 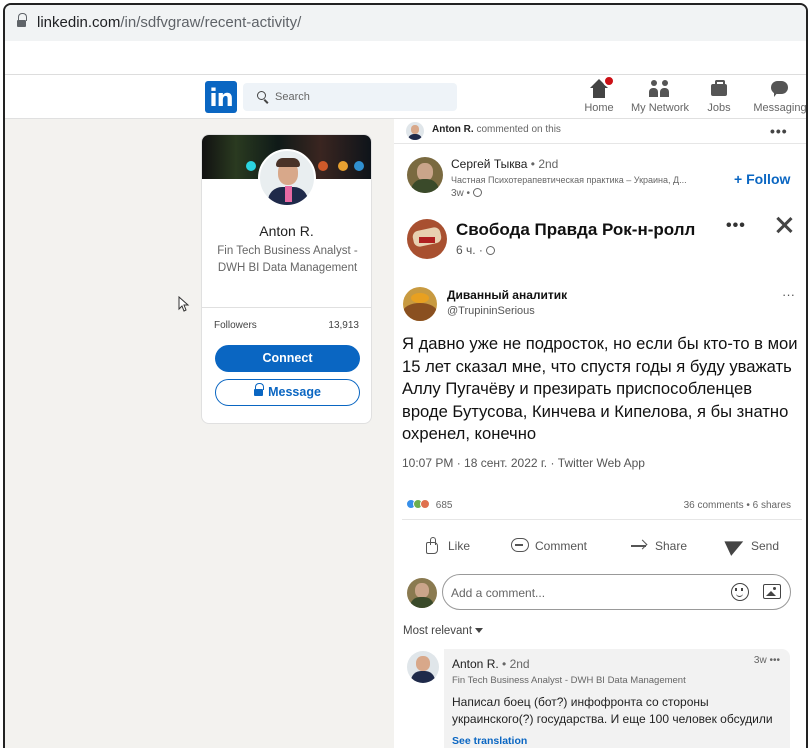 What do you see at coordinates (292, 97) in the screenshot?
I see `search-placeholder: Search` at bounding box center [292, 97].